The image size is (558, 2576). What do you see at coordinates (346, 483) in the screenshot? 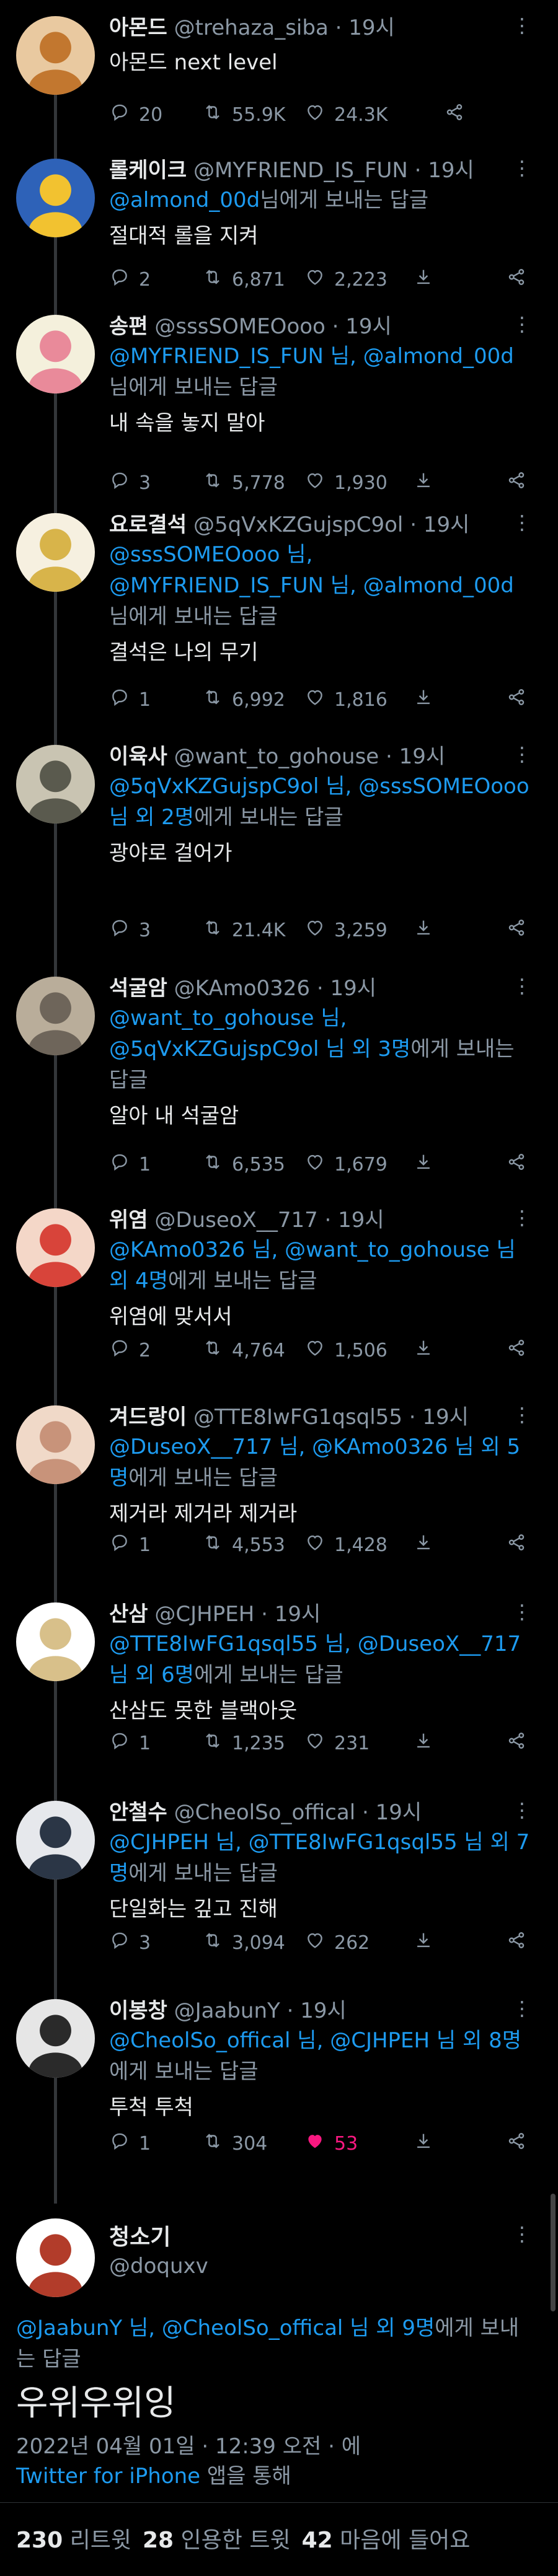
I see `like-button: 1,930` at bounding box center [346, 483].